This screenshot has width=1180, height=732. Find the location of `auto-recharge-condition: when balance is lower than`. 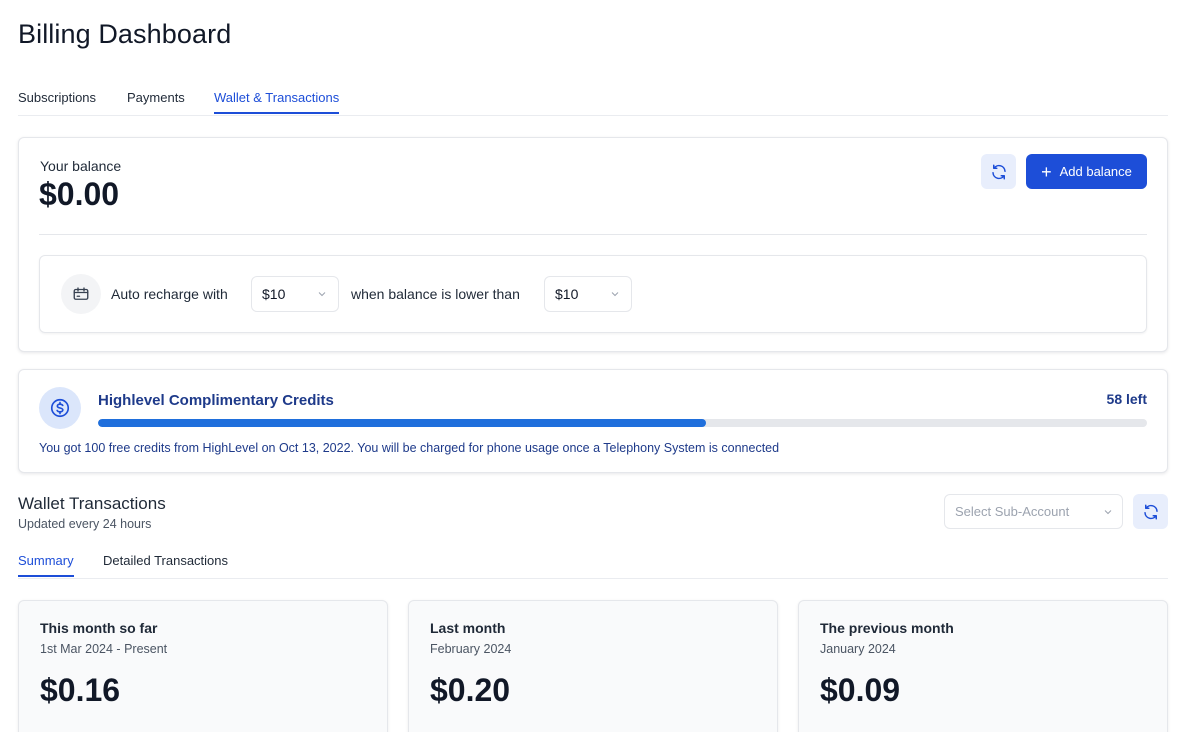

auto-recharge-condition: when balance is lower than is located at coordinates (435, 294).